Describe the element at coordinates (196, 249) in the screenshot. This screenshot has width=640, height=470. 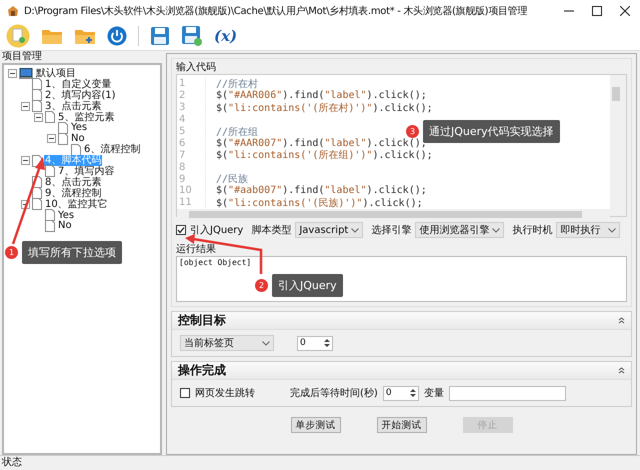
I see `group-label: 运行结果` at that location.